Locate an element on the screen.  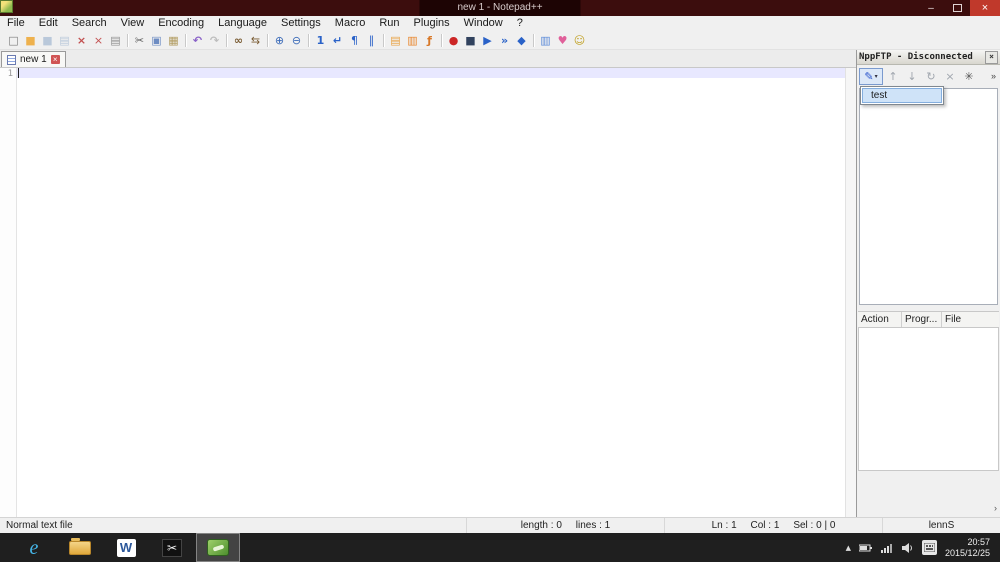
window-controls: – × is located at coordinates (959, 8).